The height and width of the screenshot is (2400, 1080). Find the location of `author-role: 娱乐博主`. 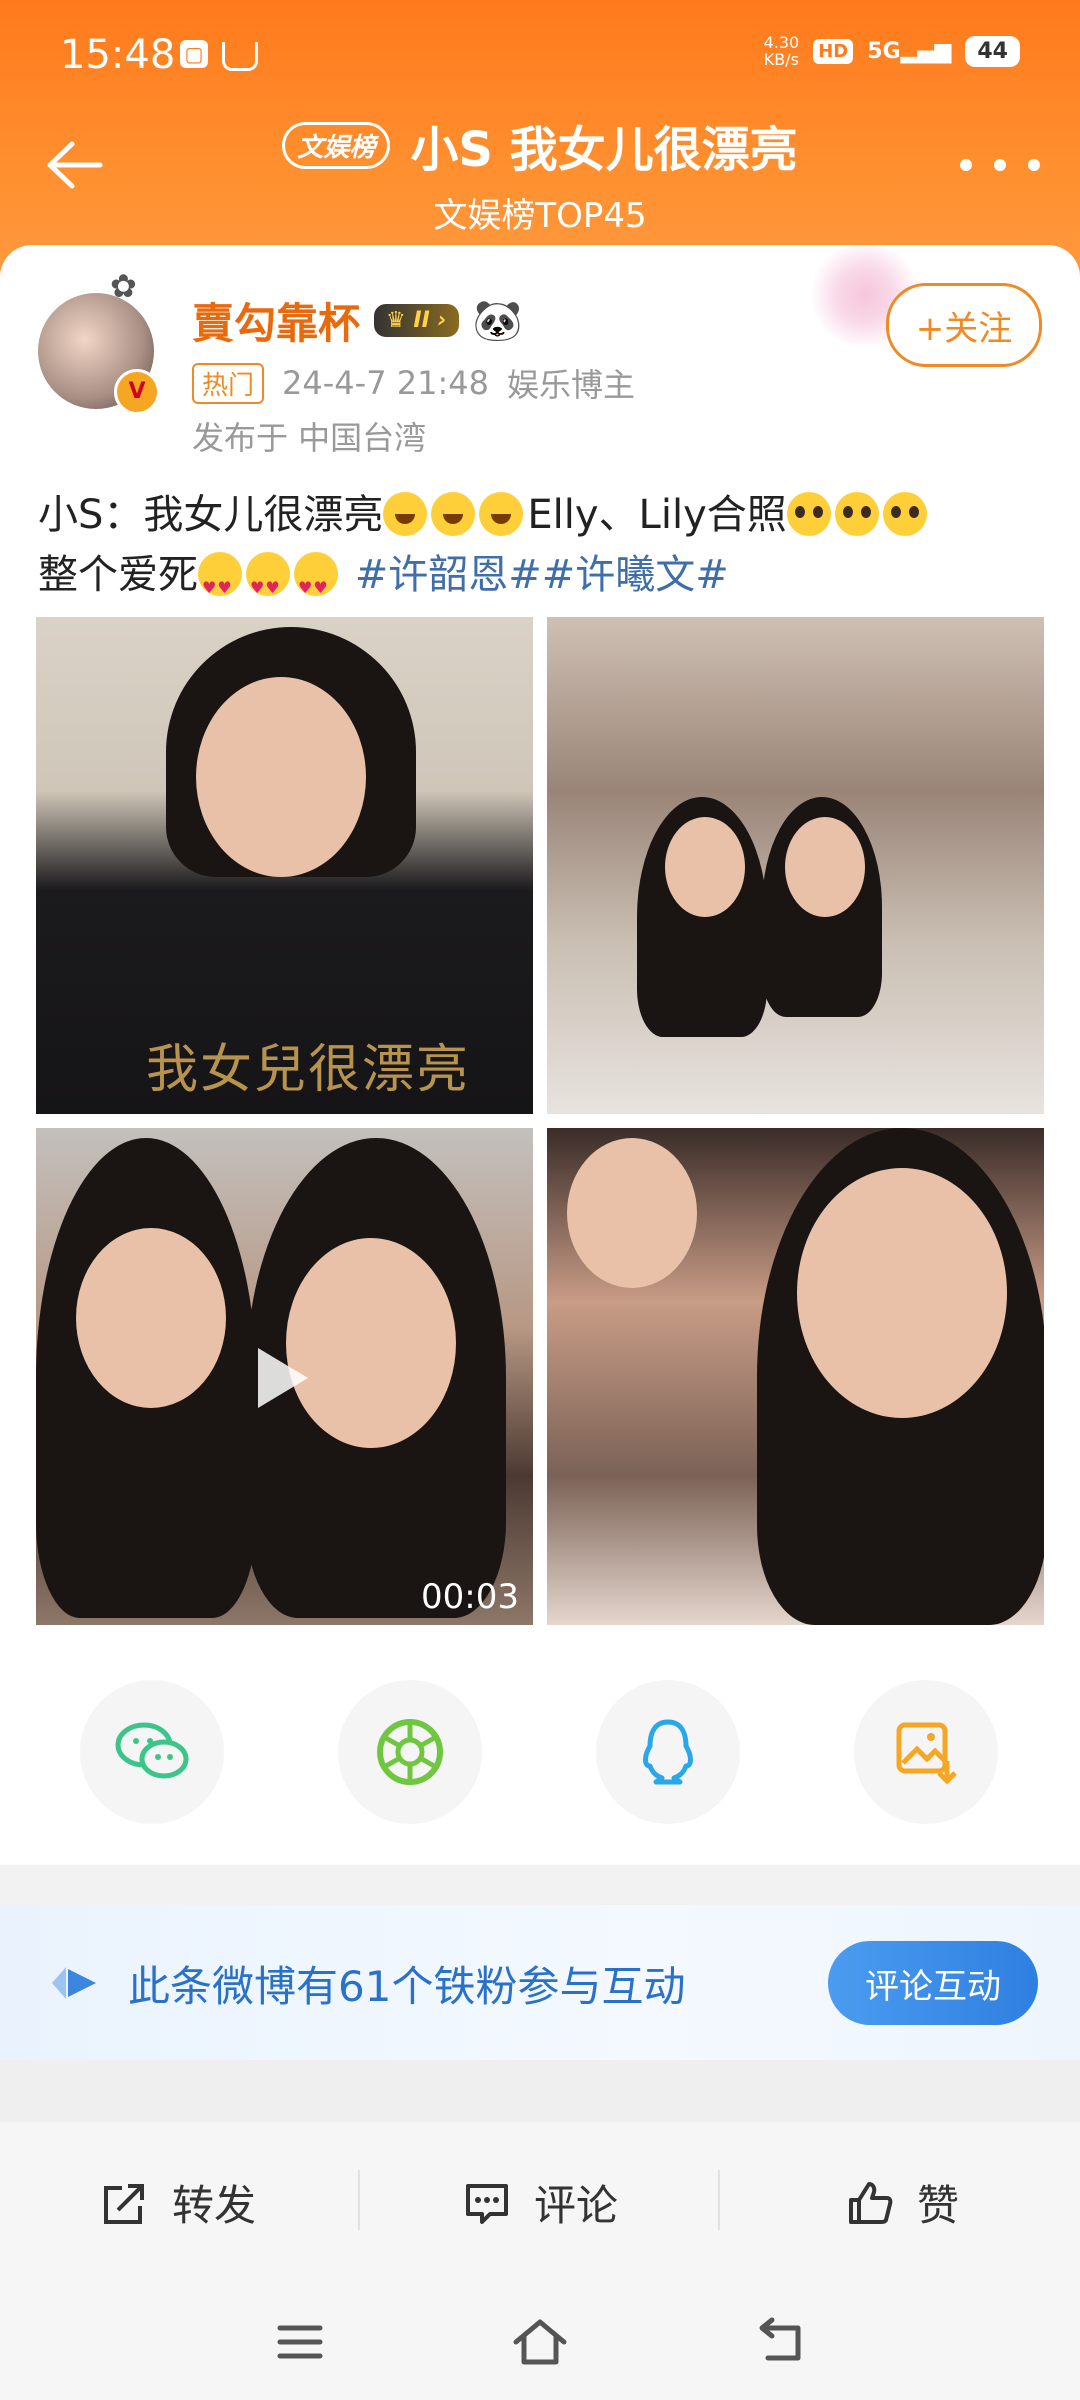

author-role: 娱乐博主 is located at coordinates (570, 385).